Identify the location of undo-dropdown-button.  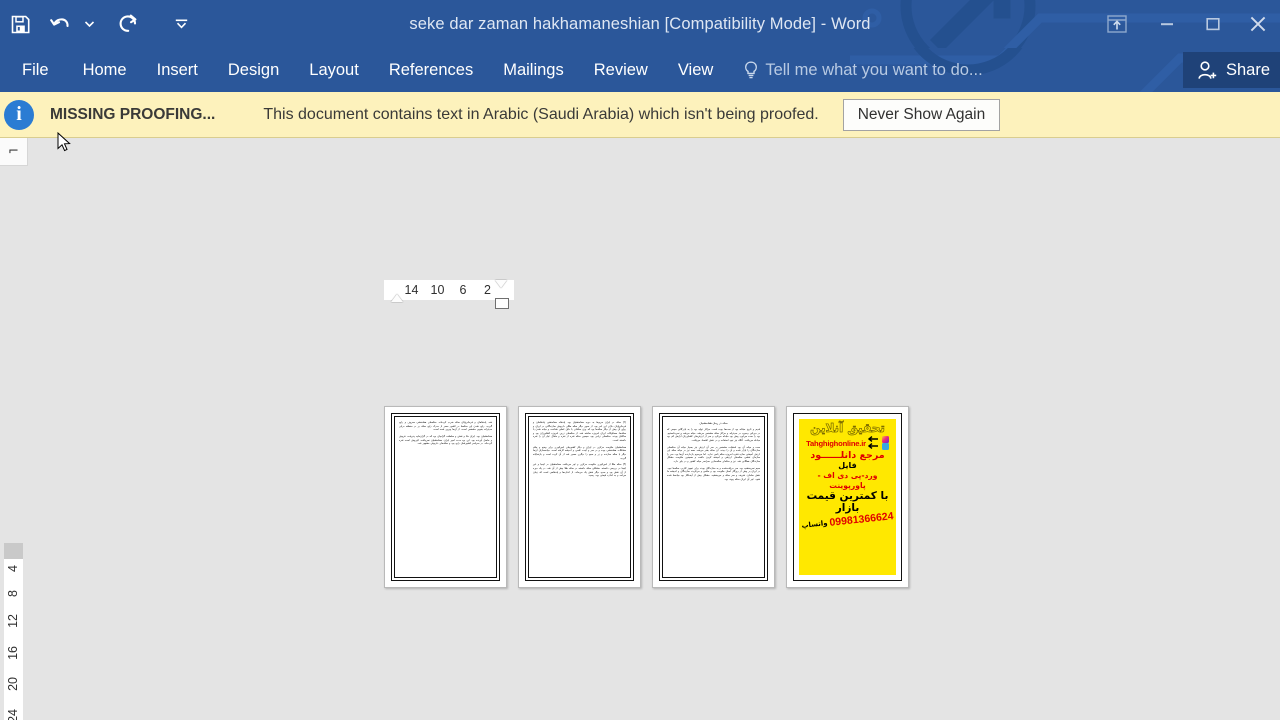
(89, 24).